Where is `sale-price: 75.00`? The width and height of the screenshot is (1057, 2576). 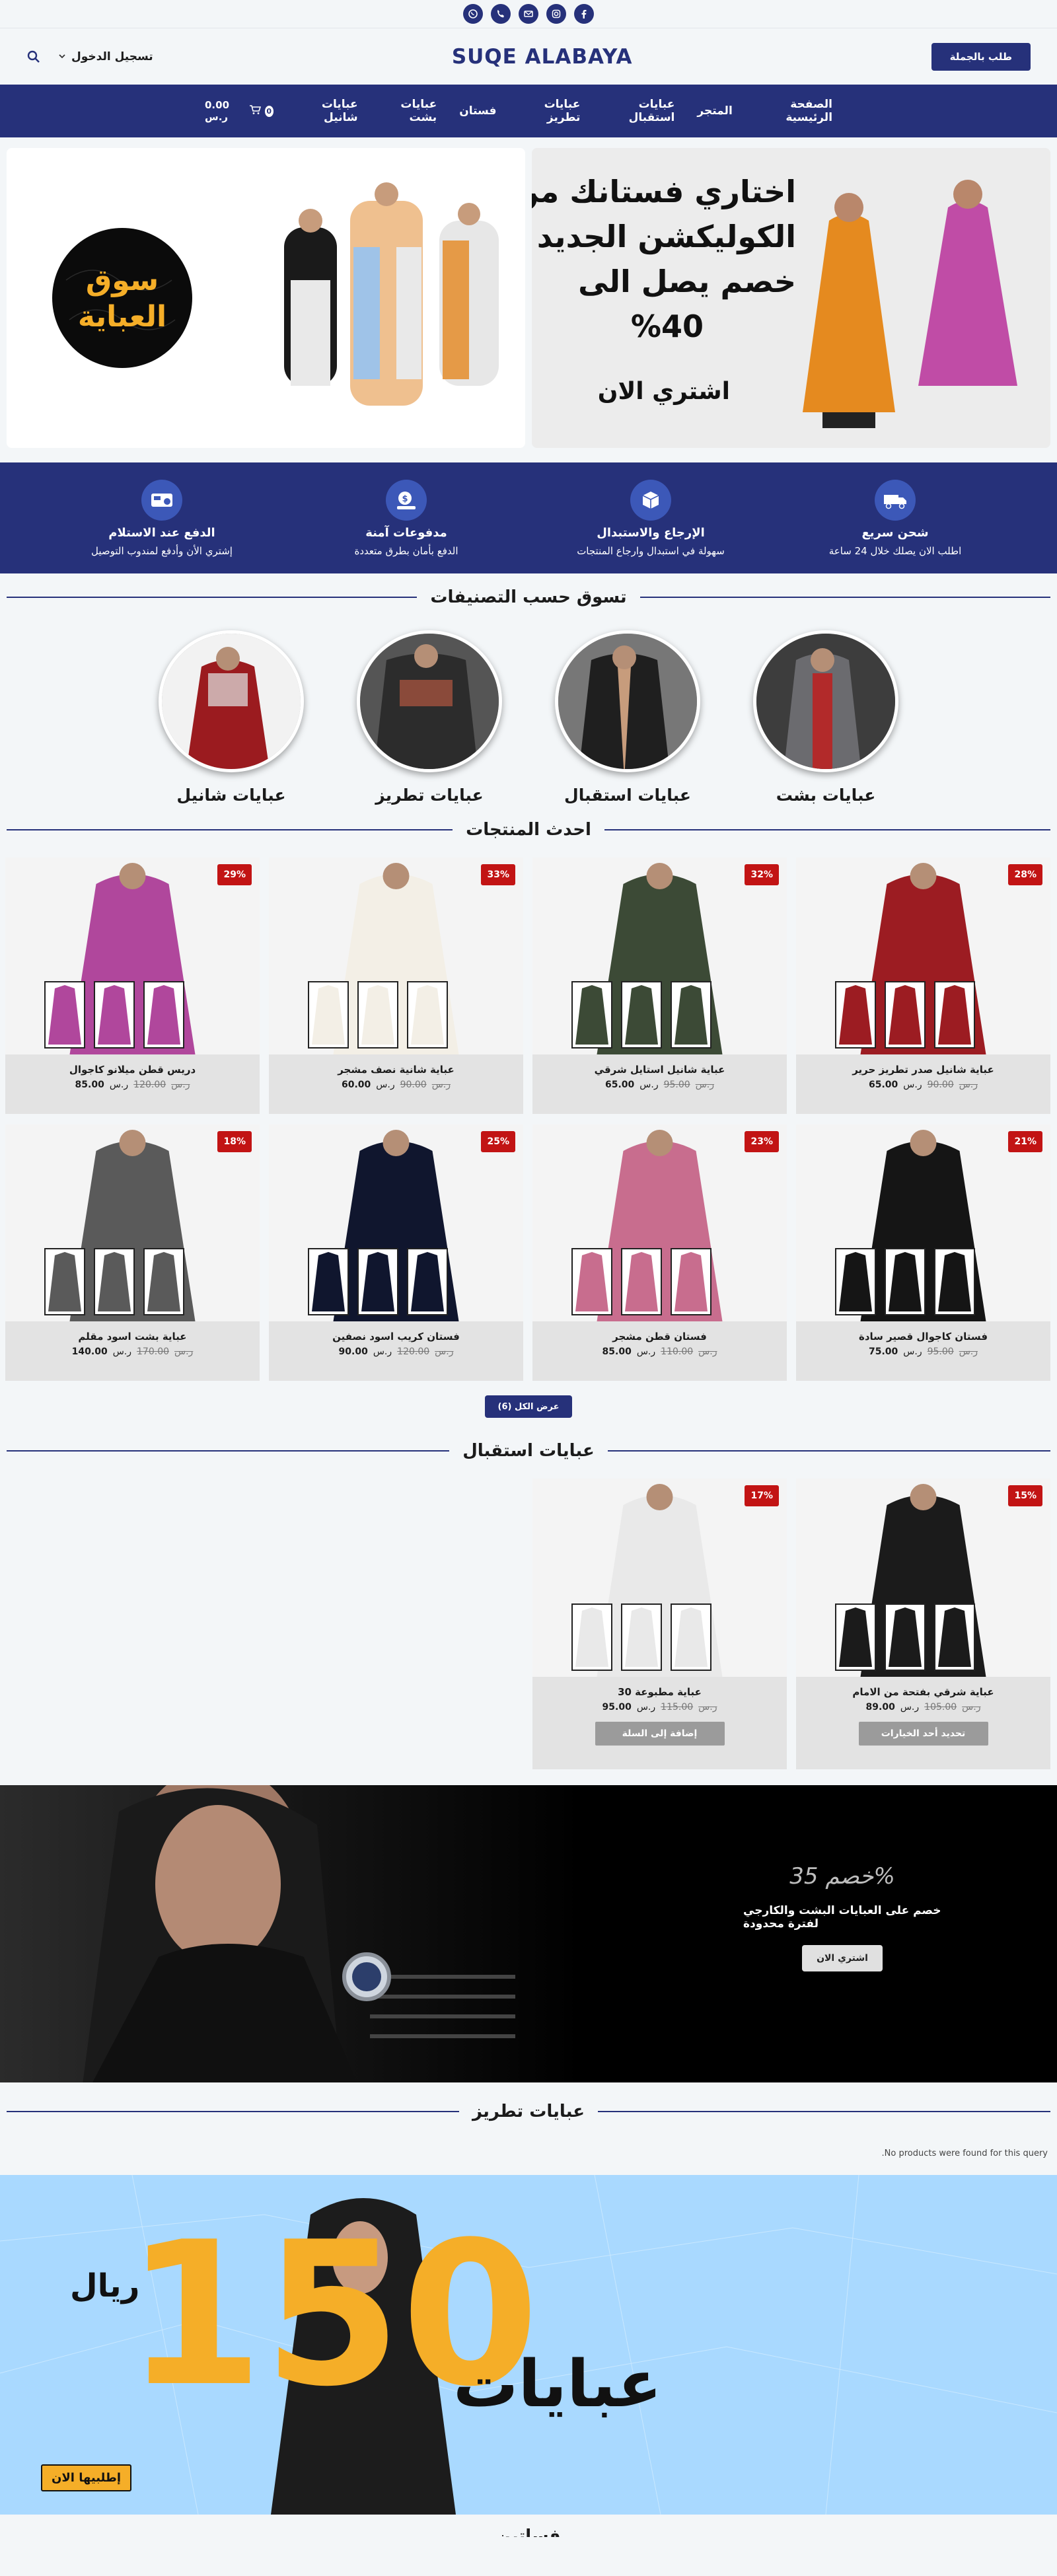 sale-price: 75.00 is located at coordinates (883, 1351).